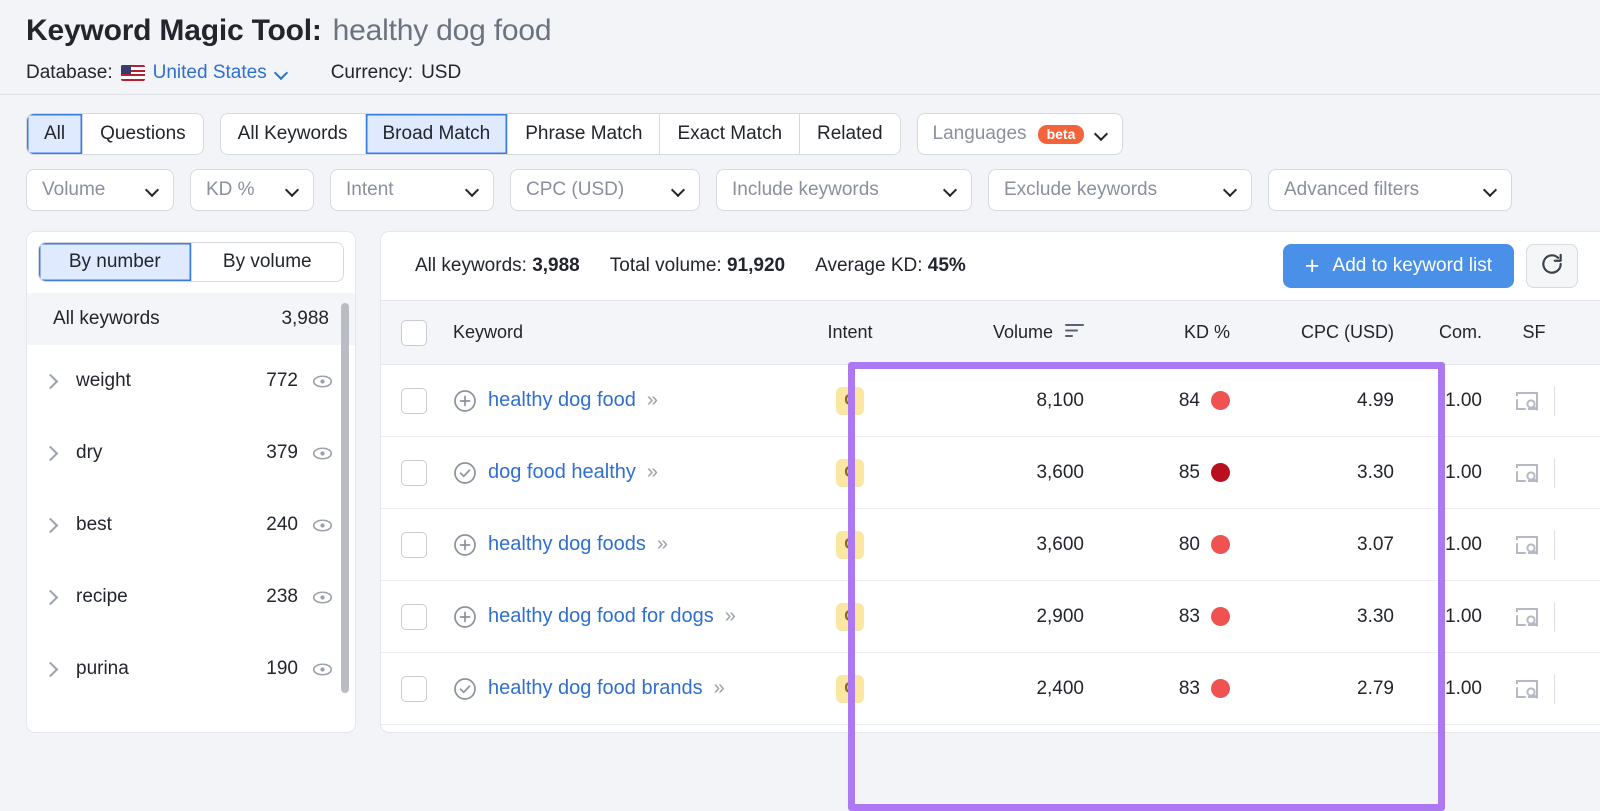 The image size is (1600, 811). I want to click on column-header-com: Com., so click(1452, 332).